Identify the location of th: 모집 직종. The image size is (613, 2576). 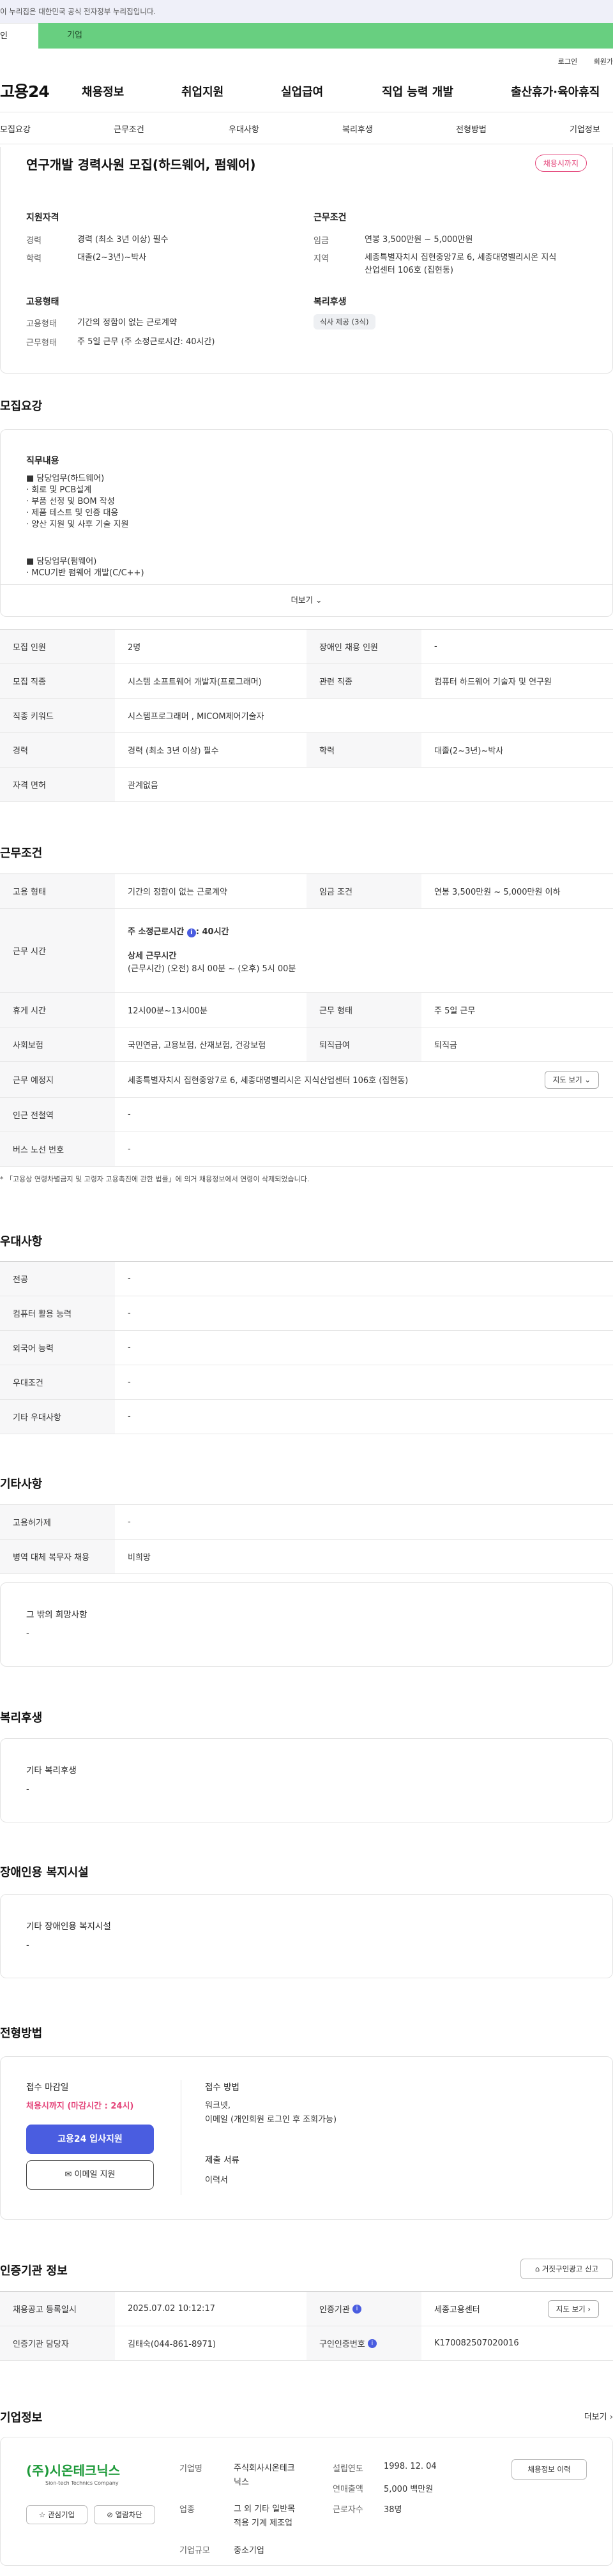
(57, 681).